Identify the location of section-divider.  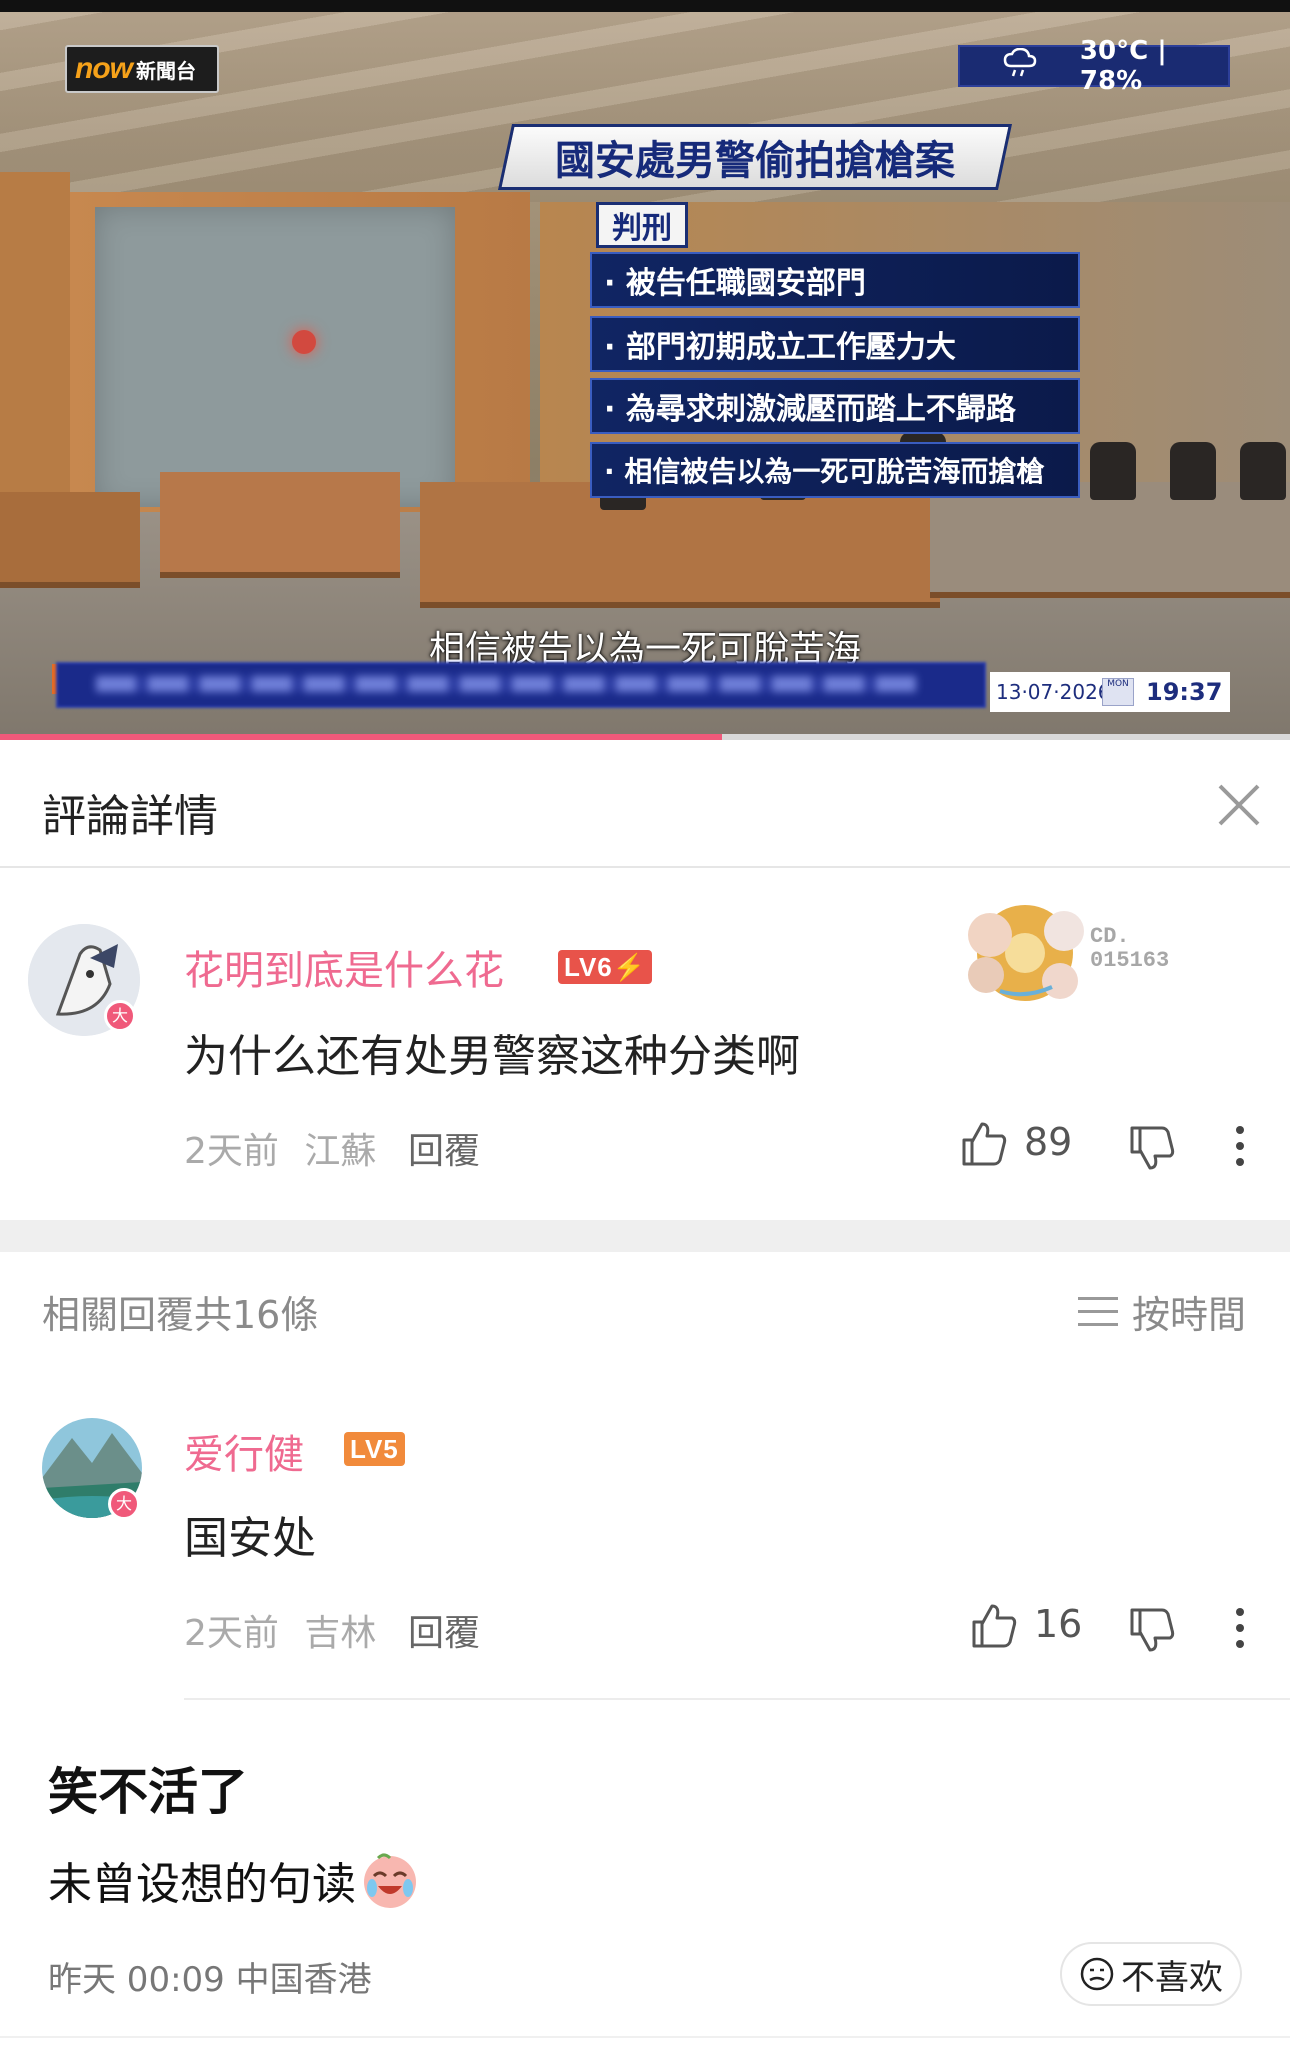
(645, 1236).